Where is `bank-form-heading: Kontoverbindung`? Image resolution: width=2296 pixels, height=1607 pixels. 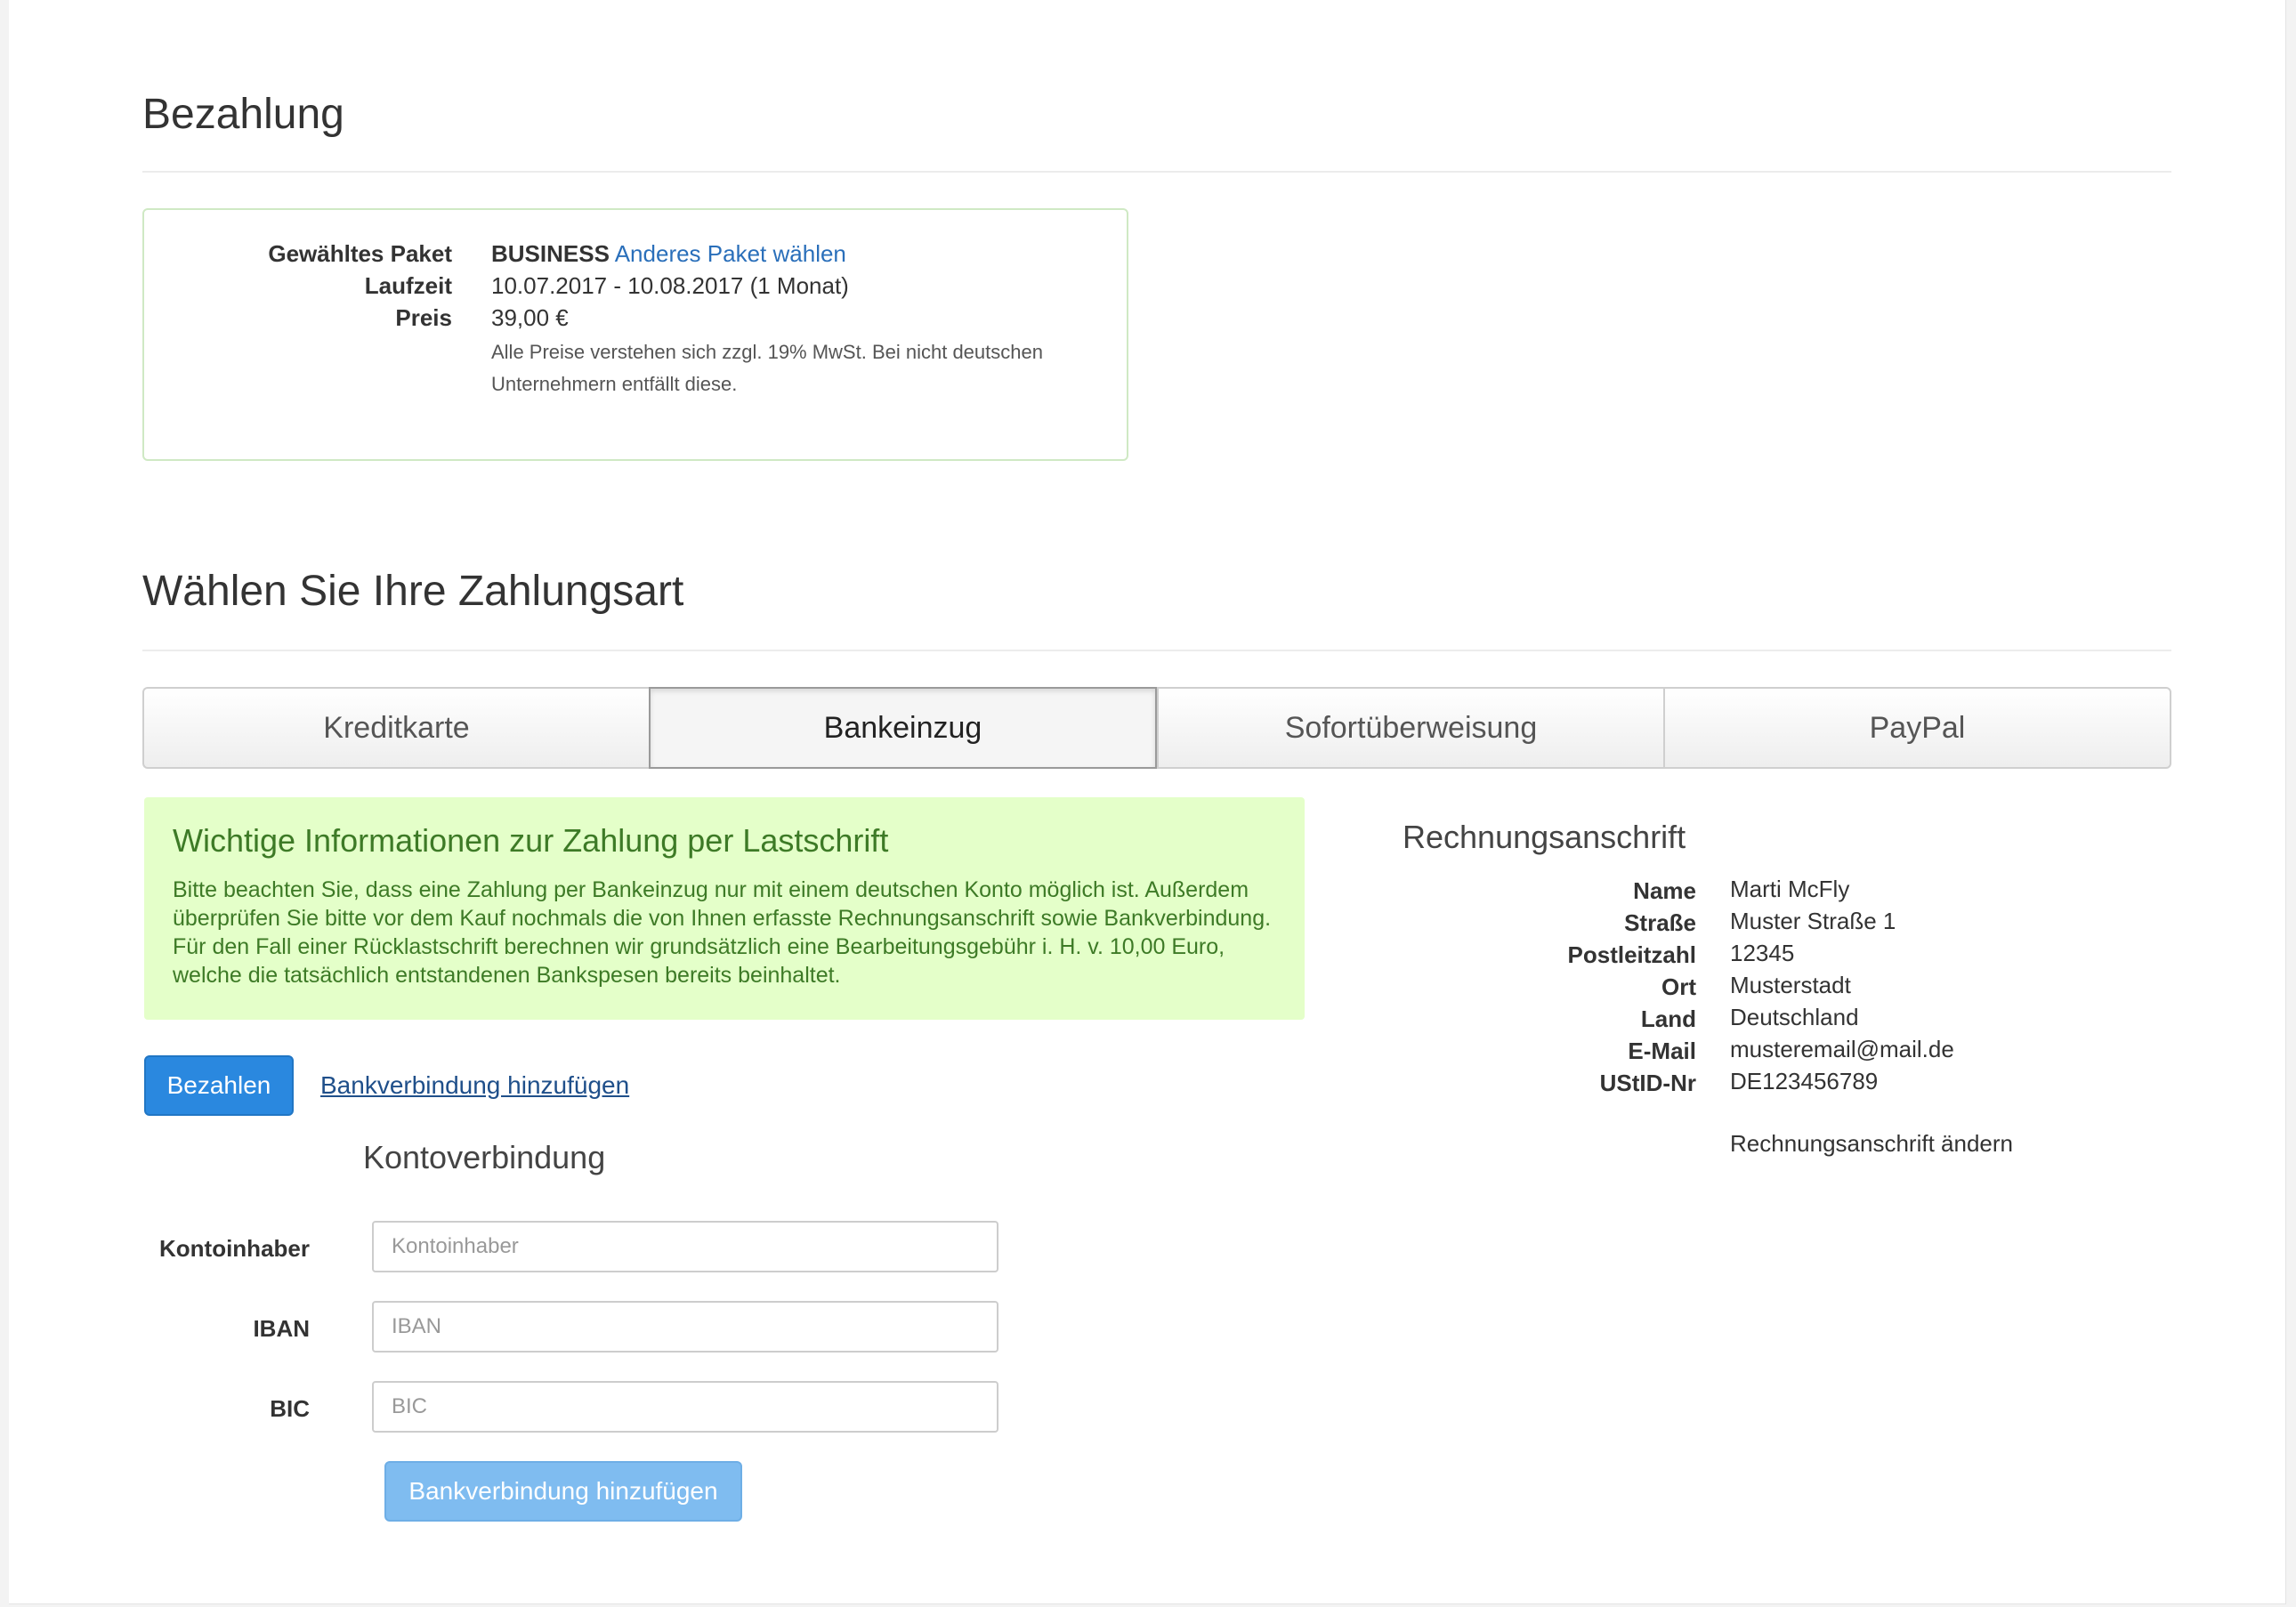 bank-form-heading: Kontoverbindung is located at coordinates (484, 1157).